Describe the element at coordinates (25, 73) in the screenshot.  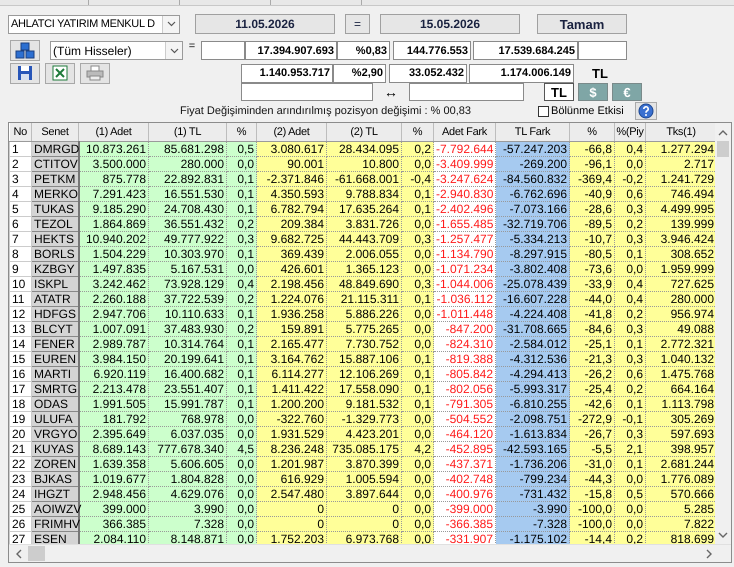
I see `save-button` at that location.